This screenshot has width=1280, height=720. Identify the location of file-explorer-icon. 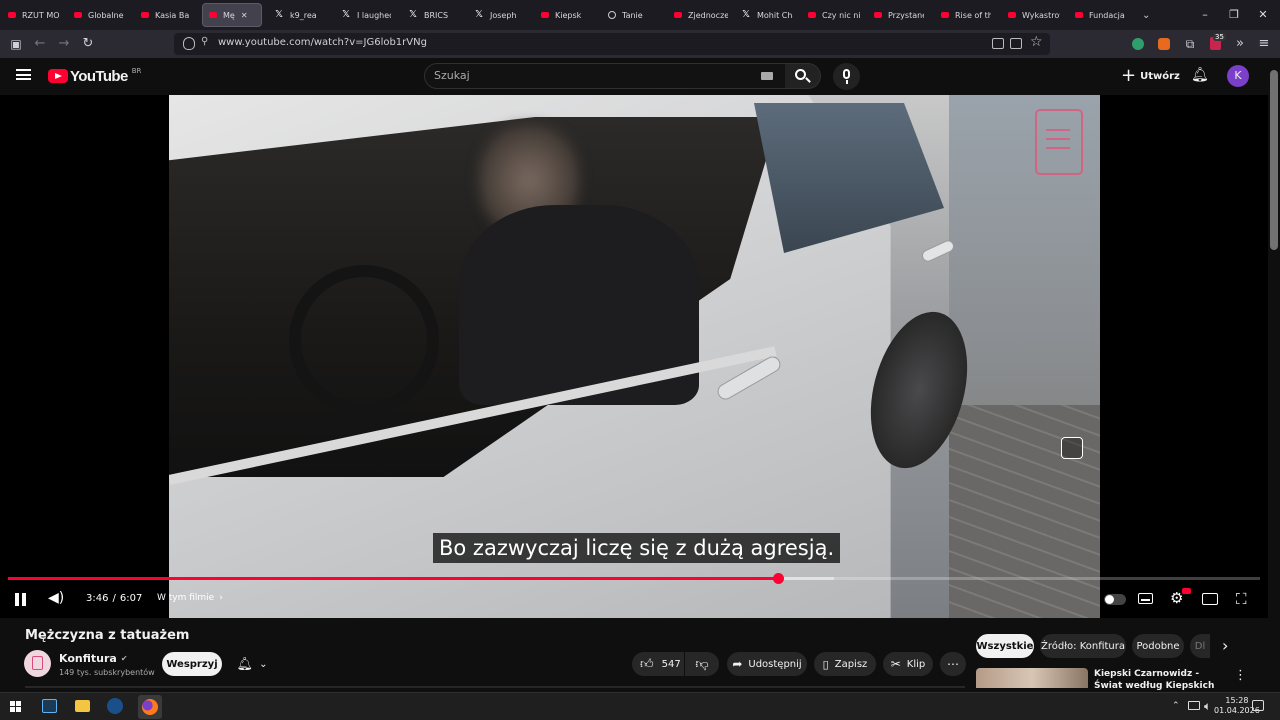
(82, 706).